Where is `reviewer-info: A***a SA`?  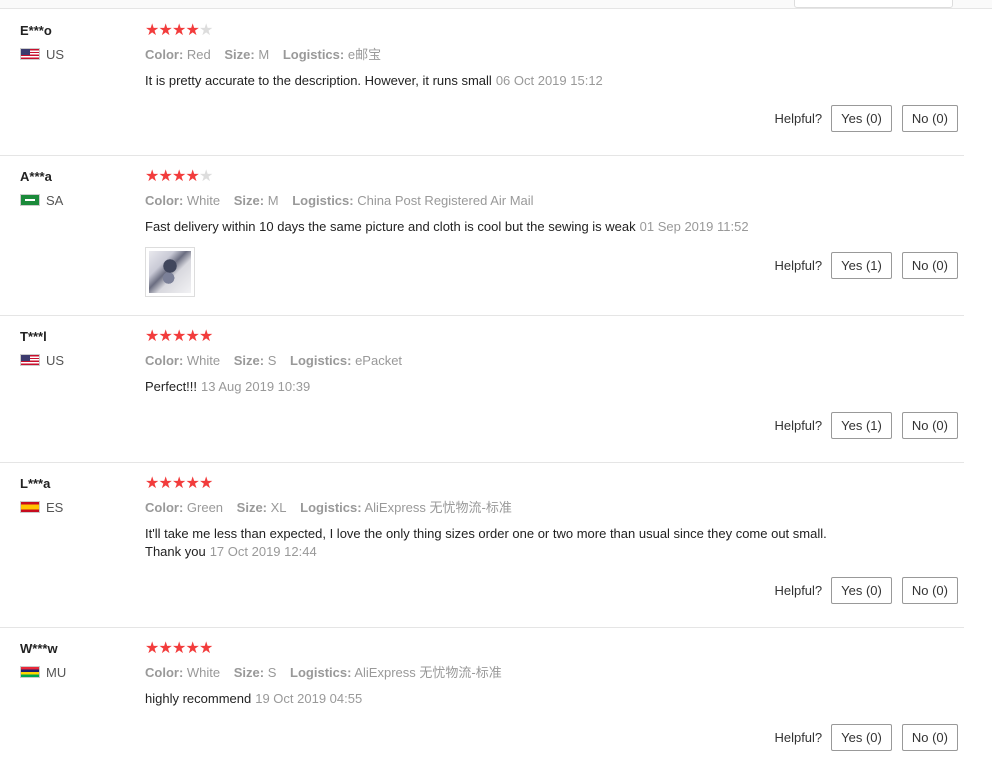 reviewer-info: A***a SA is located at coordinates (75, 188).